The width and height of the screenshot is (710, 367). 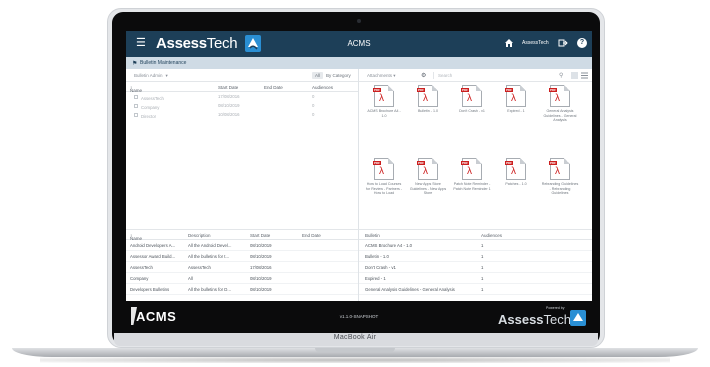 I want to click on grid-view-icon, so click(x=574, y=75).